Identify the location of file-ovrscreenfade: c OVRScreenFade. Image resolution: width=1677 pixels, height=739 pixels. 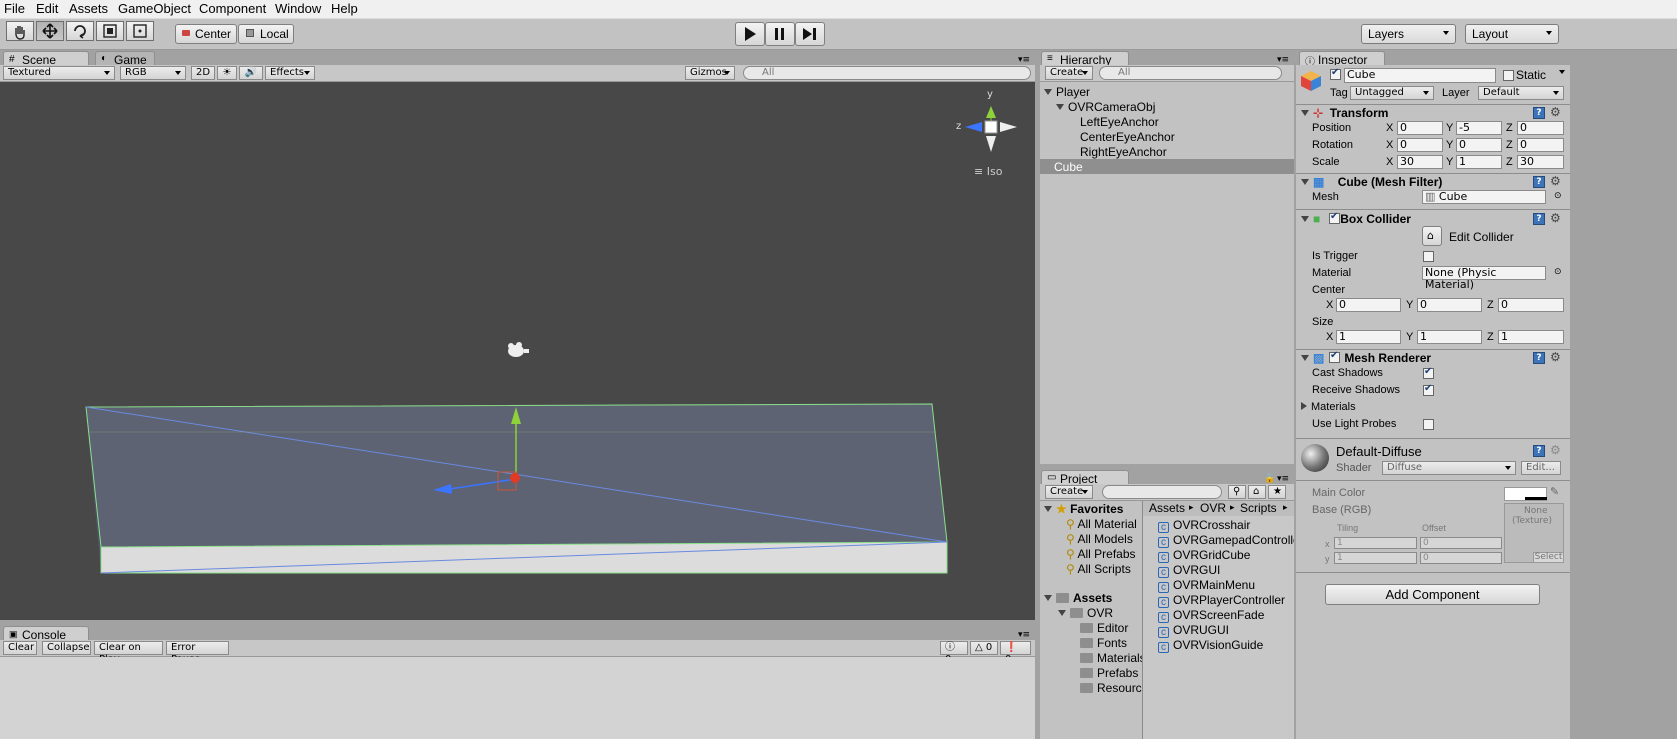
(1211, 615).